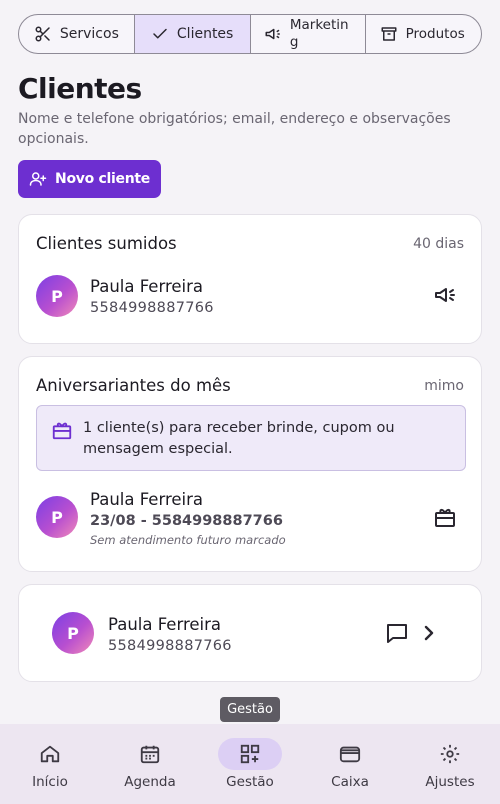 The width and height of the screenshot is (500, 804). What do you see at coordinates (50, 782) in the screenshot?
I see `nav-label: Início` at bounding box center [50, 782].